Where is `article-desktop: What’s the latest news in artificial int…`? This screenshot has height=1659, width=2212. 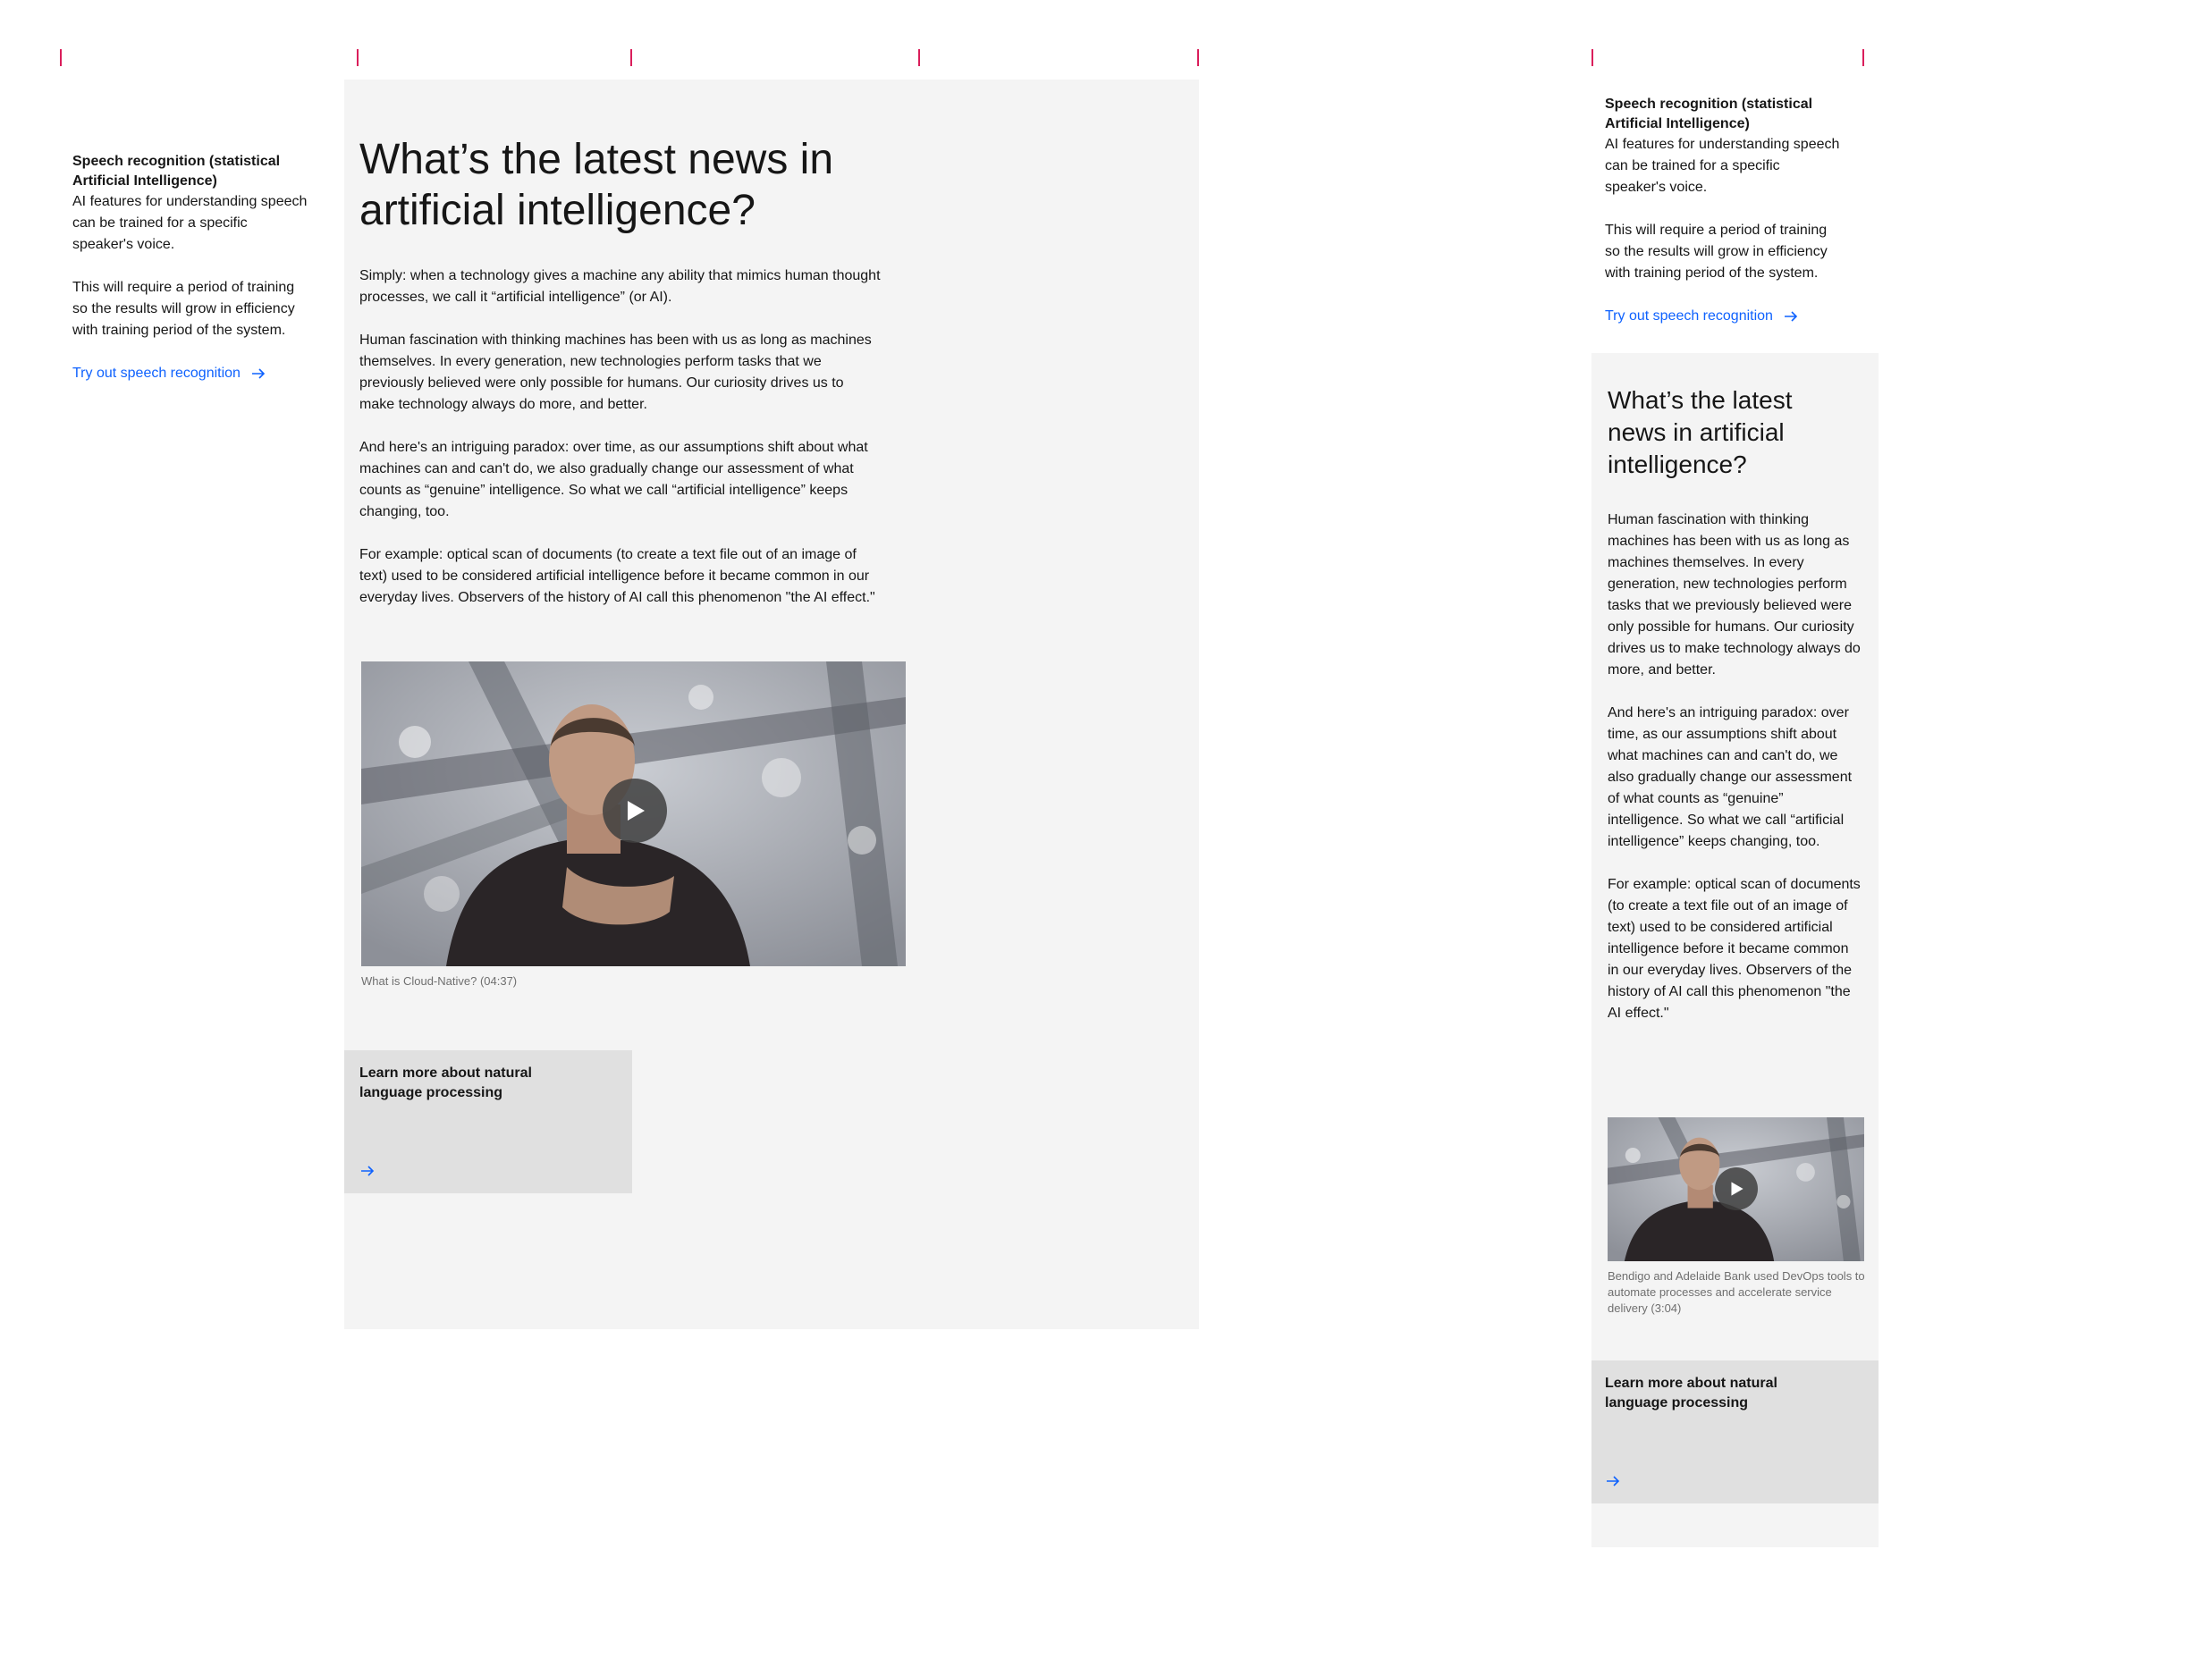 article-desktop: What’s the latest news in artificial int… is located at coordinates (620, 382).